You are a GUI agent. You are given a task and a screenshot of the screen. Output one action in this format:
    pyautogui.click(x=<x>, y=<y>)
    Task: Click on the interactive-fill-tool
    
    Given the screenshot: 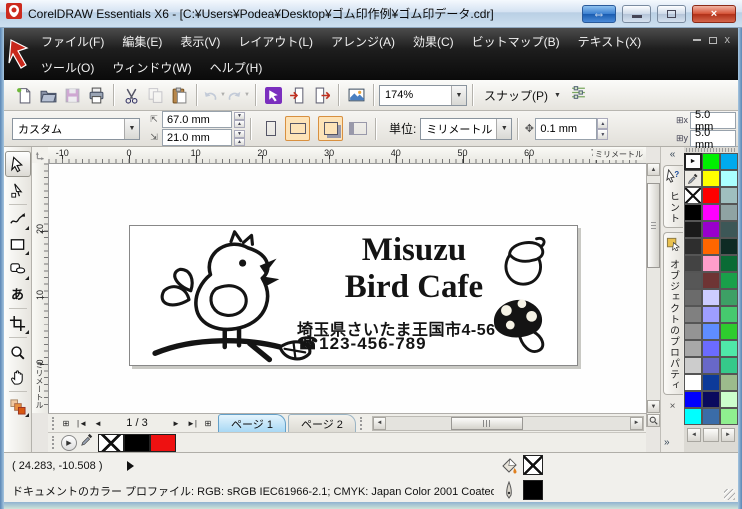 What is the action you would take?
    pyautogui.click(x=18, y=406)
    